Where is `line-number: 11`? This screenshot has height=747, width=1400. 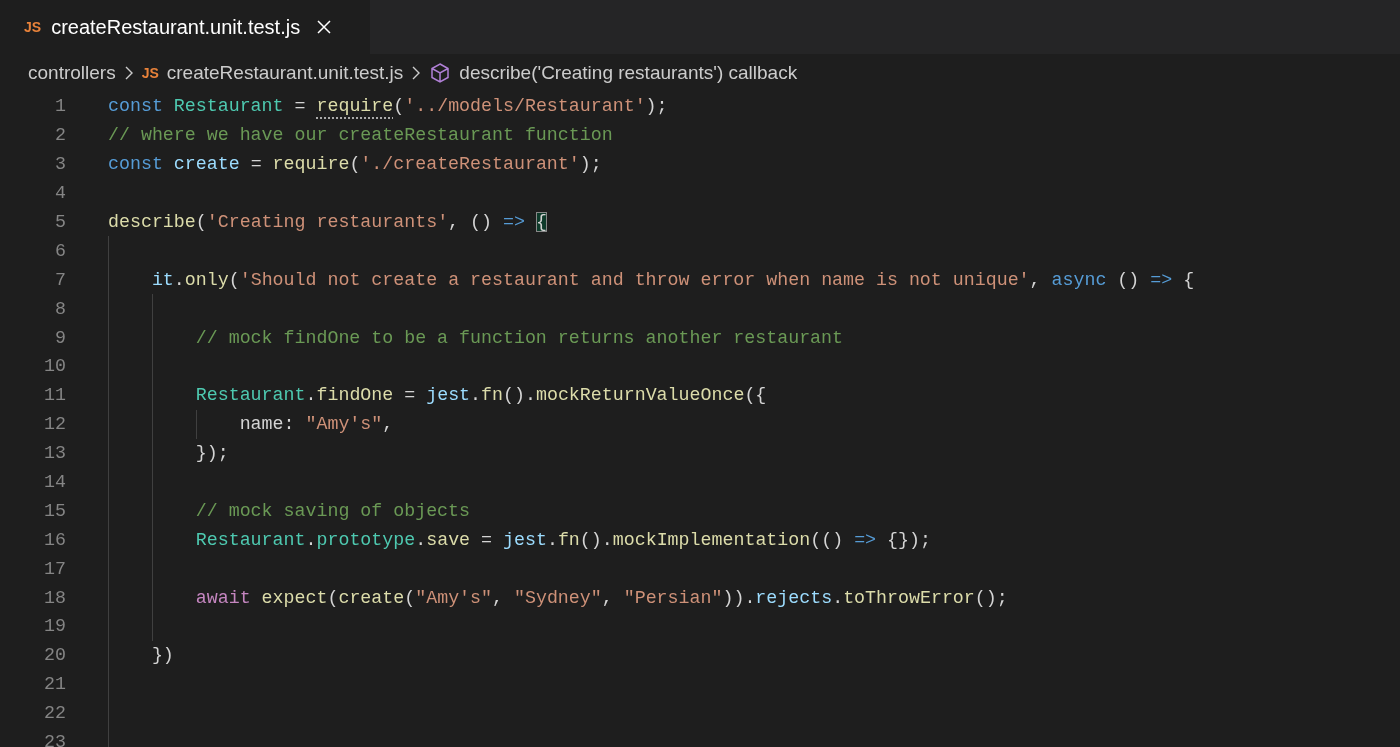
line-number: 11 is located at coordinates (54, 395).